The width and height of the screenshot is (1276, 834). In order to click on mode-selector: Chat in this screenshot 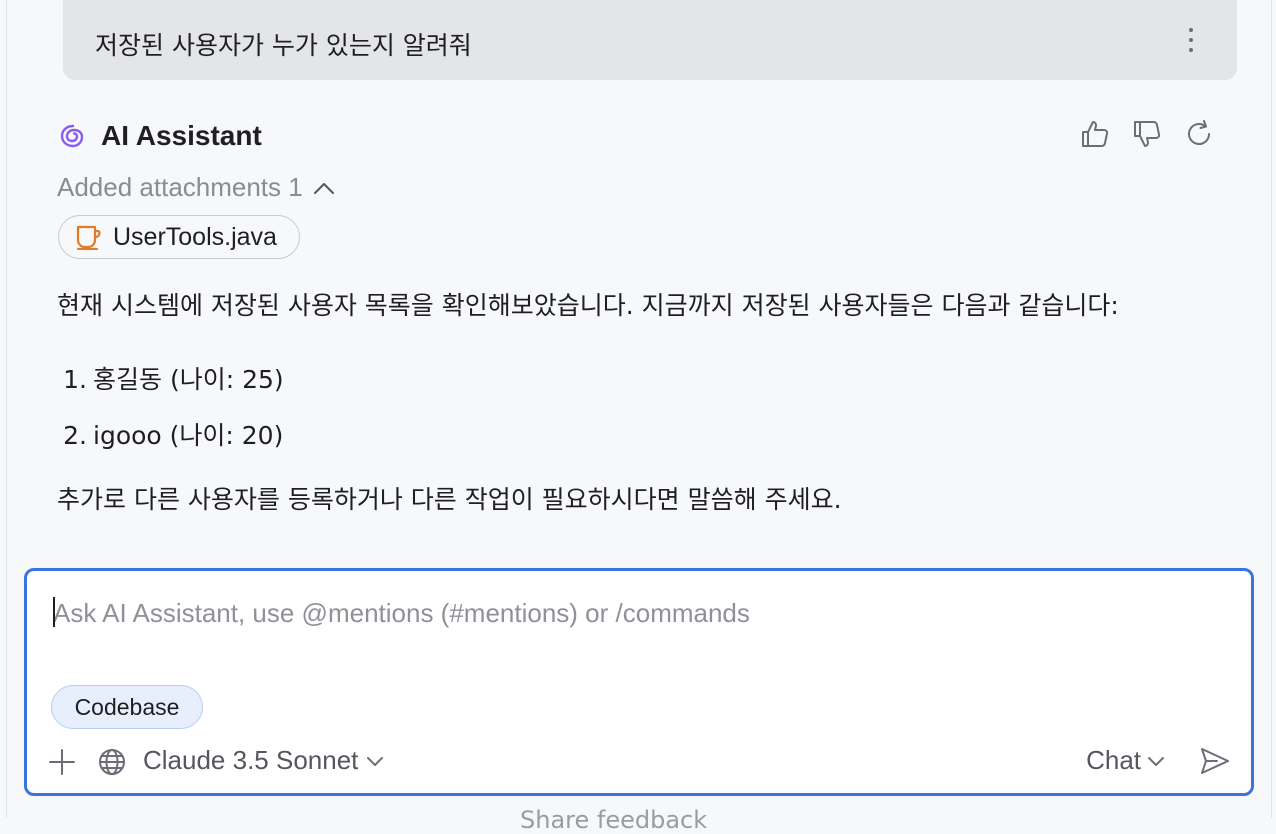, I will do `click(1125, 760)`.